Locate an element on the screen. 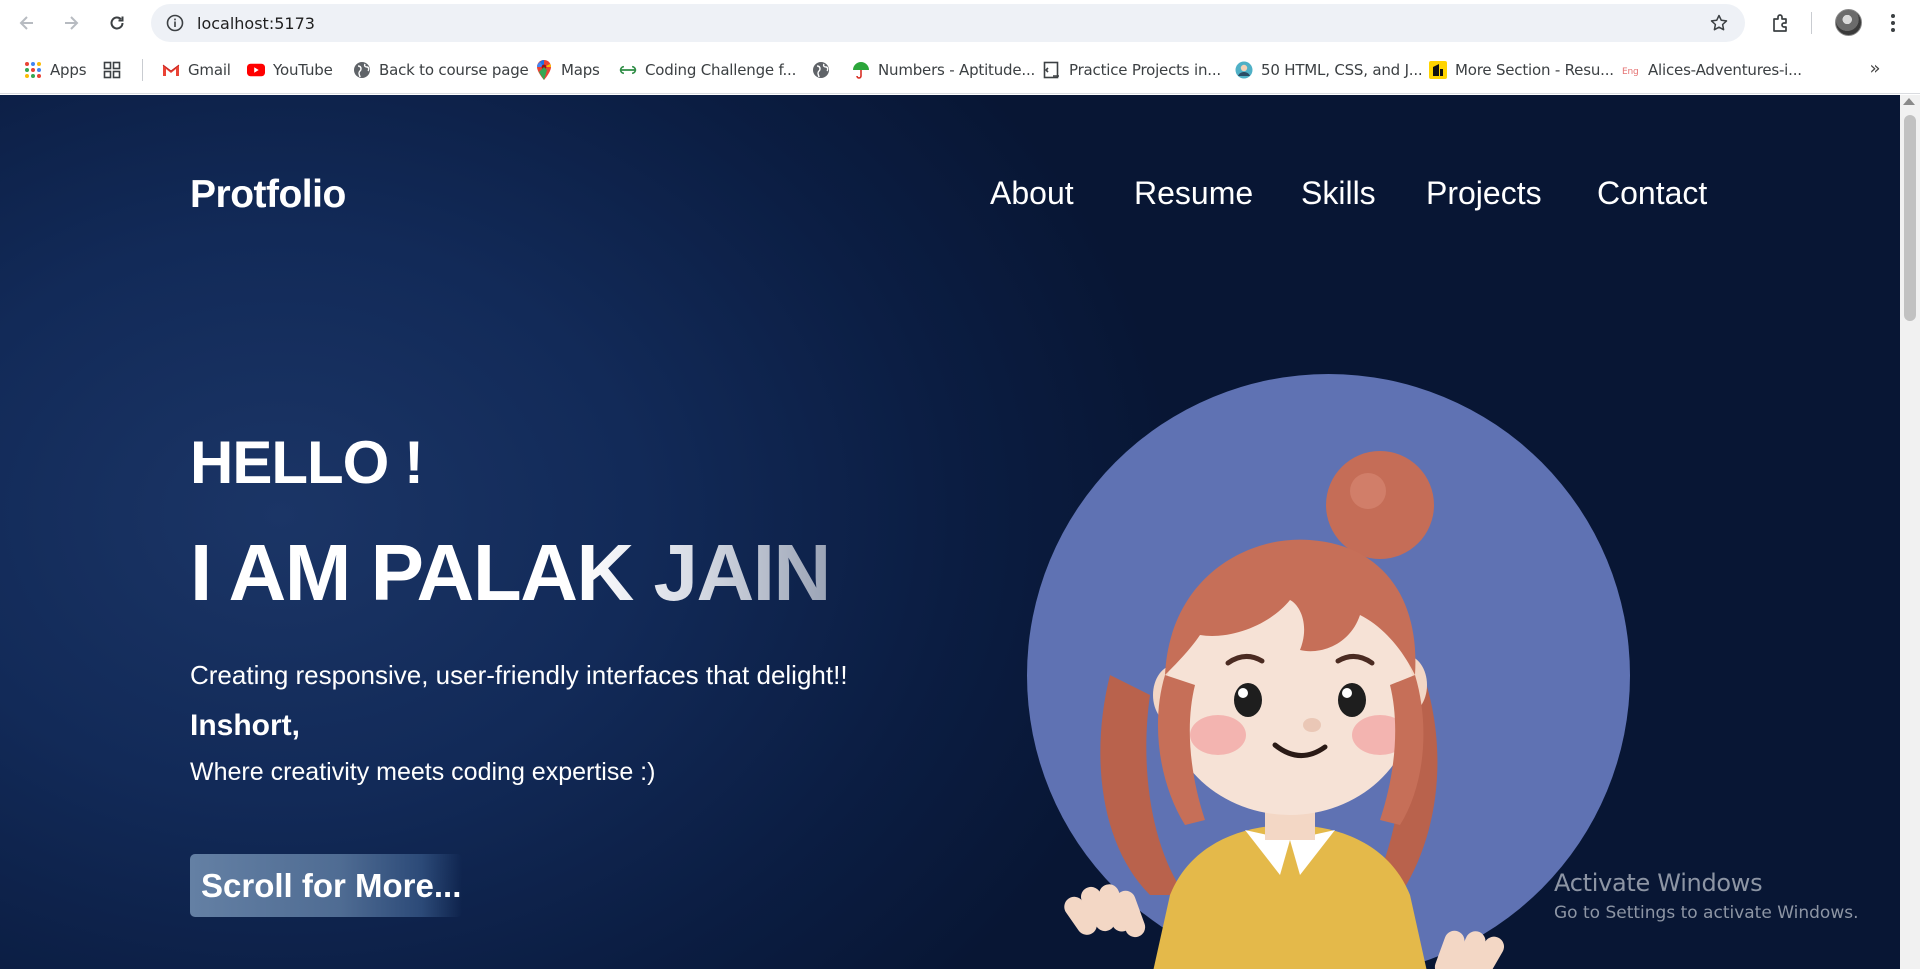 Image resolution: width=1920 pixels, height=969 pixels. forward-button is located at coordinates (71, 23).